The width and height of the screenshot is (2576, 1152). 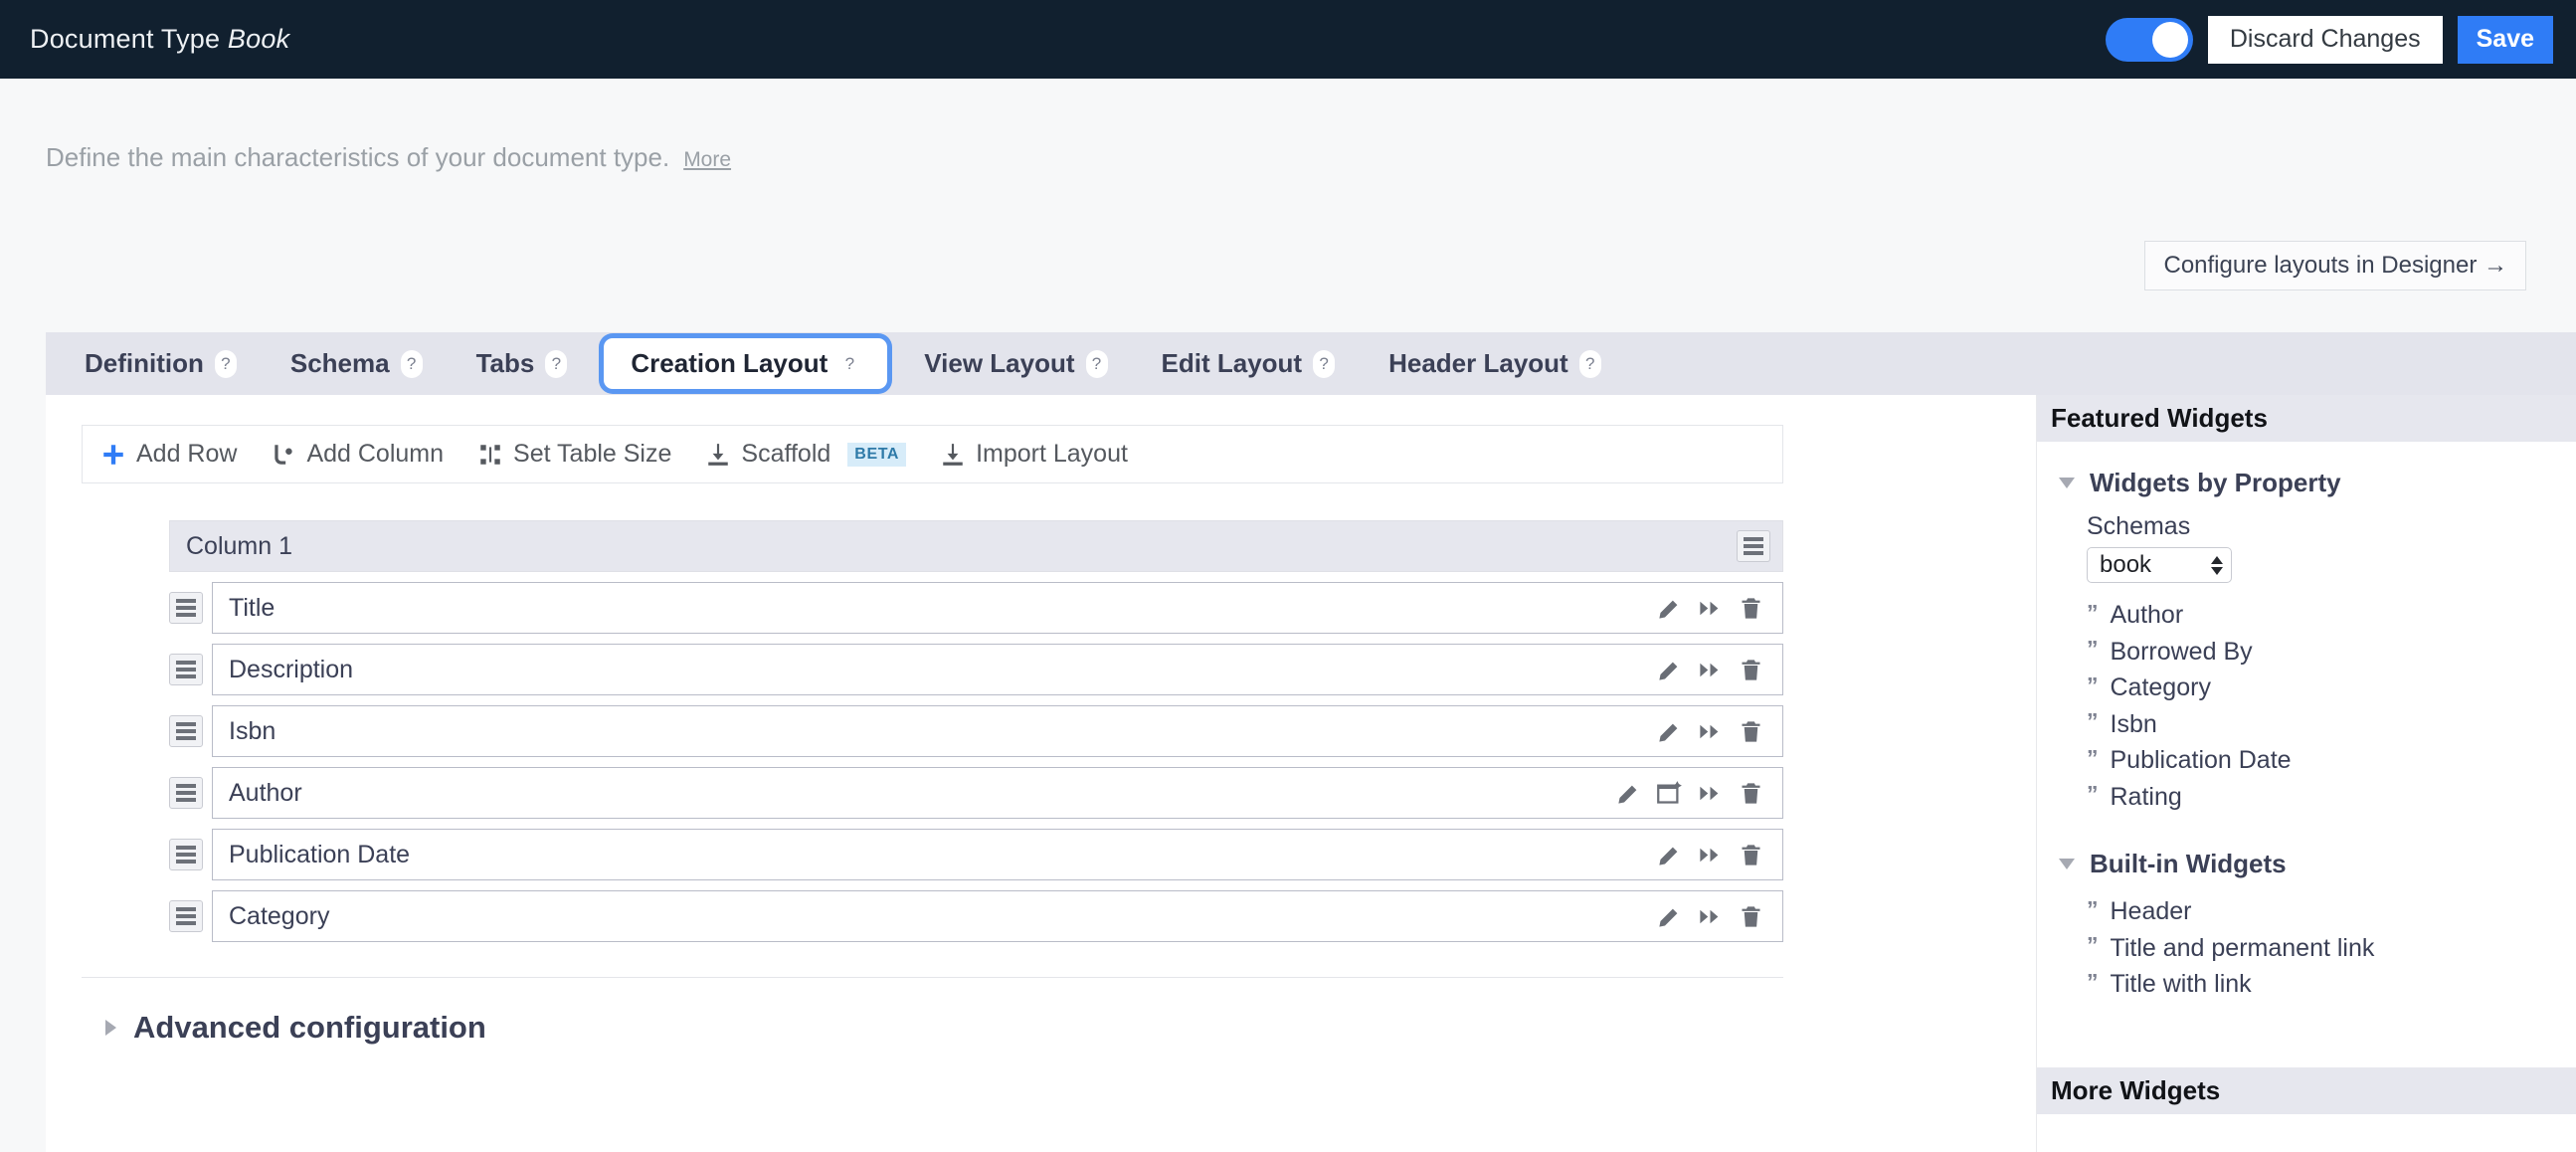 I want to click on resize-table-icon, so click(x=490, y=455).